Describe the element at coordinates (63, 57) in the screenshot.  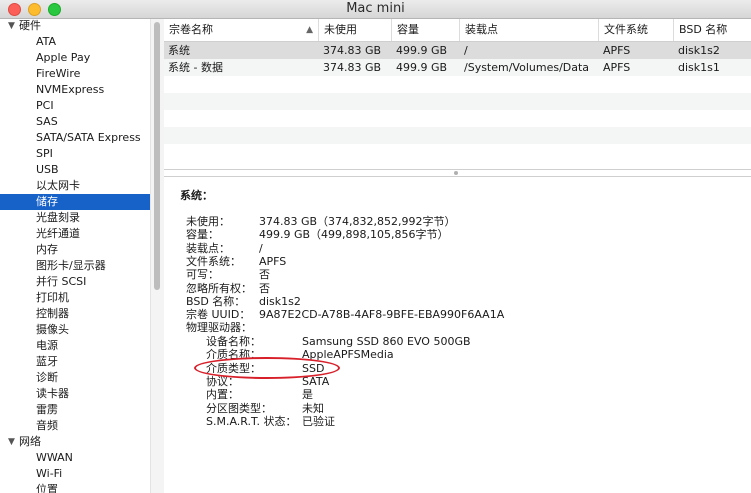
I see `sidebar-item-label: Apple Pay` at that location.